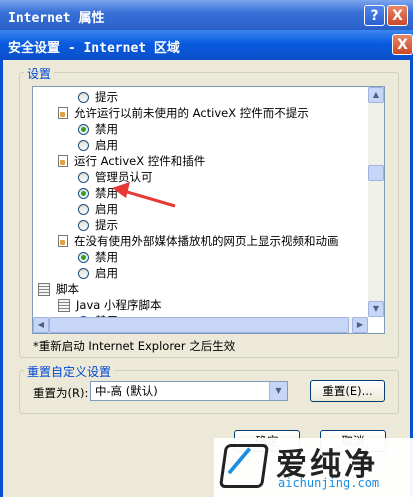 This screenshot has width=413, height=497. I want to click on list-item: 脚本, so click(58, 289).